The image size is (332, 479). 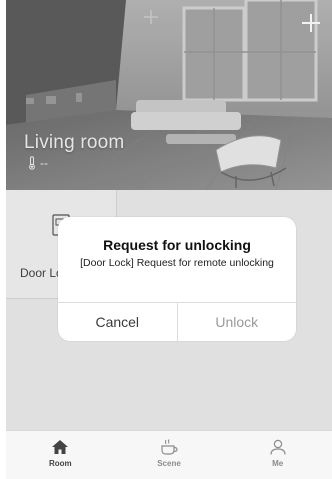 I want to click on dialog-title: Request for unlocking, so click(x=177, y=245).